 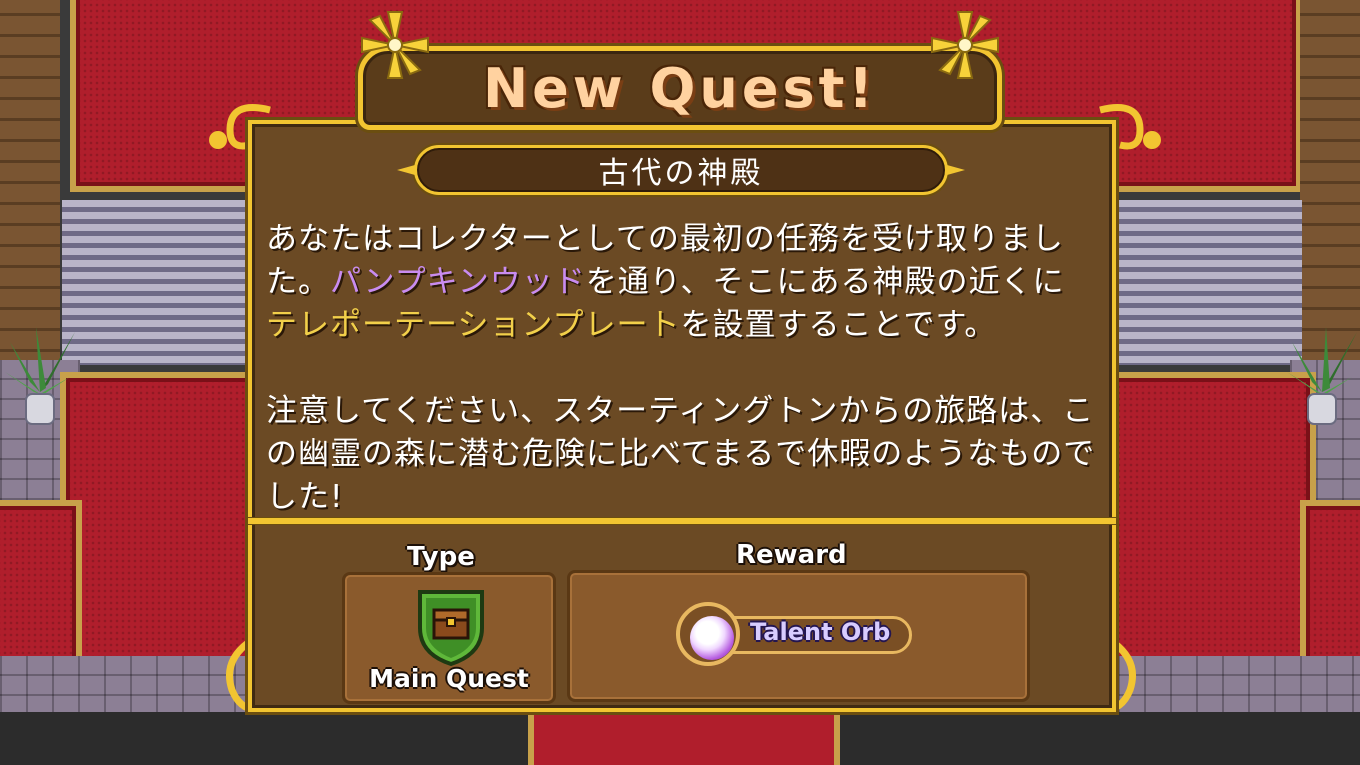 What do you see at coordinates (712, 638) in the screenshot?
I see `orb-glow` at bounding box center [712, 638].